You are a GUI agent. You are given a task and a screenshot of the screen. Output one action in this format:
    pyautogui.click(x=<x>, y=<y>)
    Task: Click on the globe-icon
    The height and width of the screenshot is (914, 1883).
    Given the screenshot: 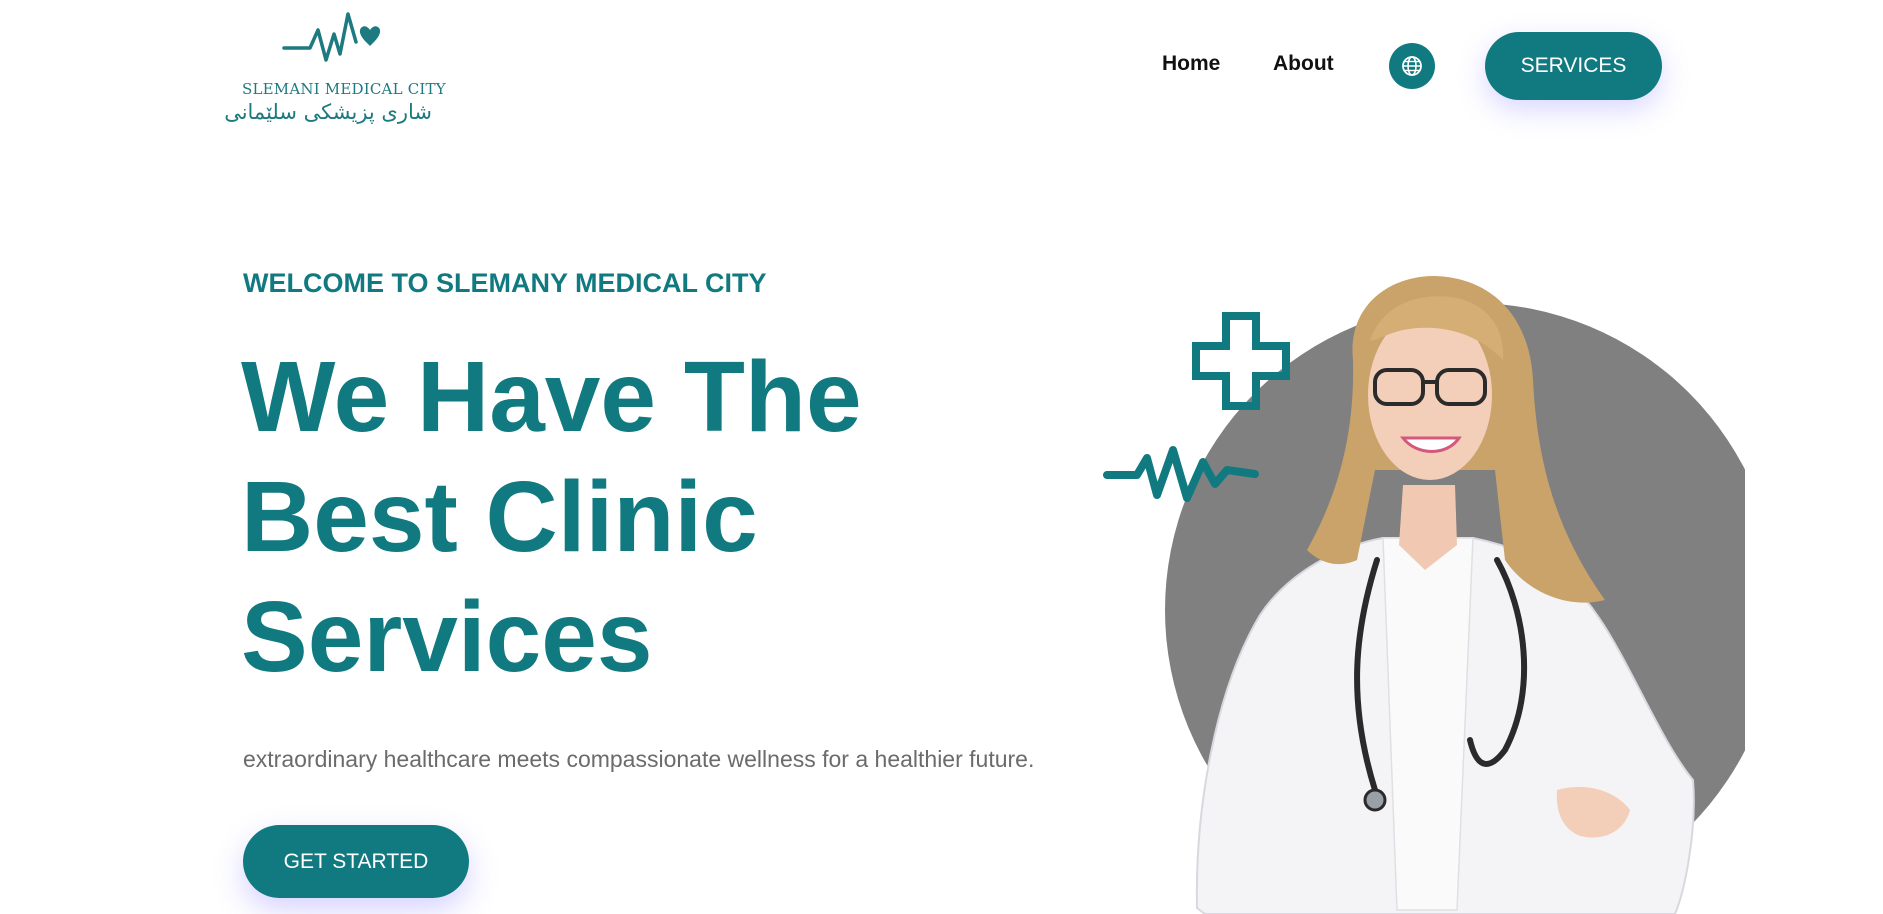 What is the action you would take?
    pyautogui.click(x=1412, y=66)
    